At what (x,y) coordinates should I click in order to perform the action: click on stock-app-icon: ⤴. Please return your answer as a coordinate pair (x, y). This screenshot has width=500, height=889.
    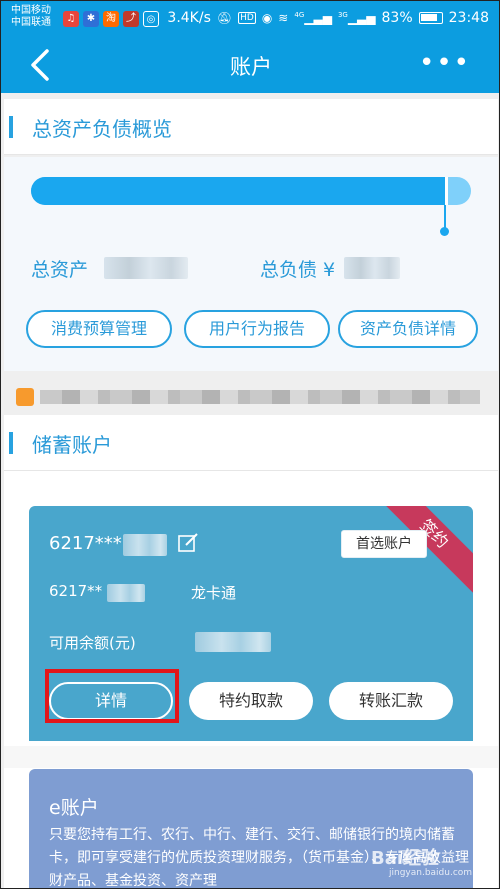
    Looking at the image, I should click on (131, 19).